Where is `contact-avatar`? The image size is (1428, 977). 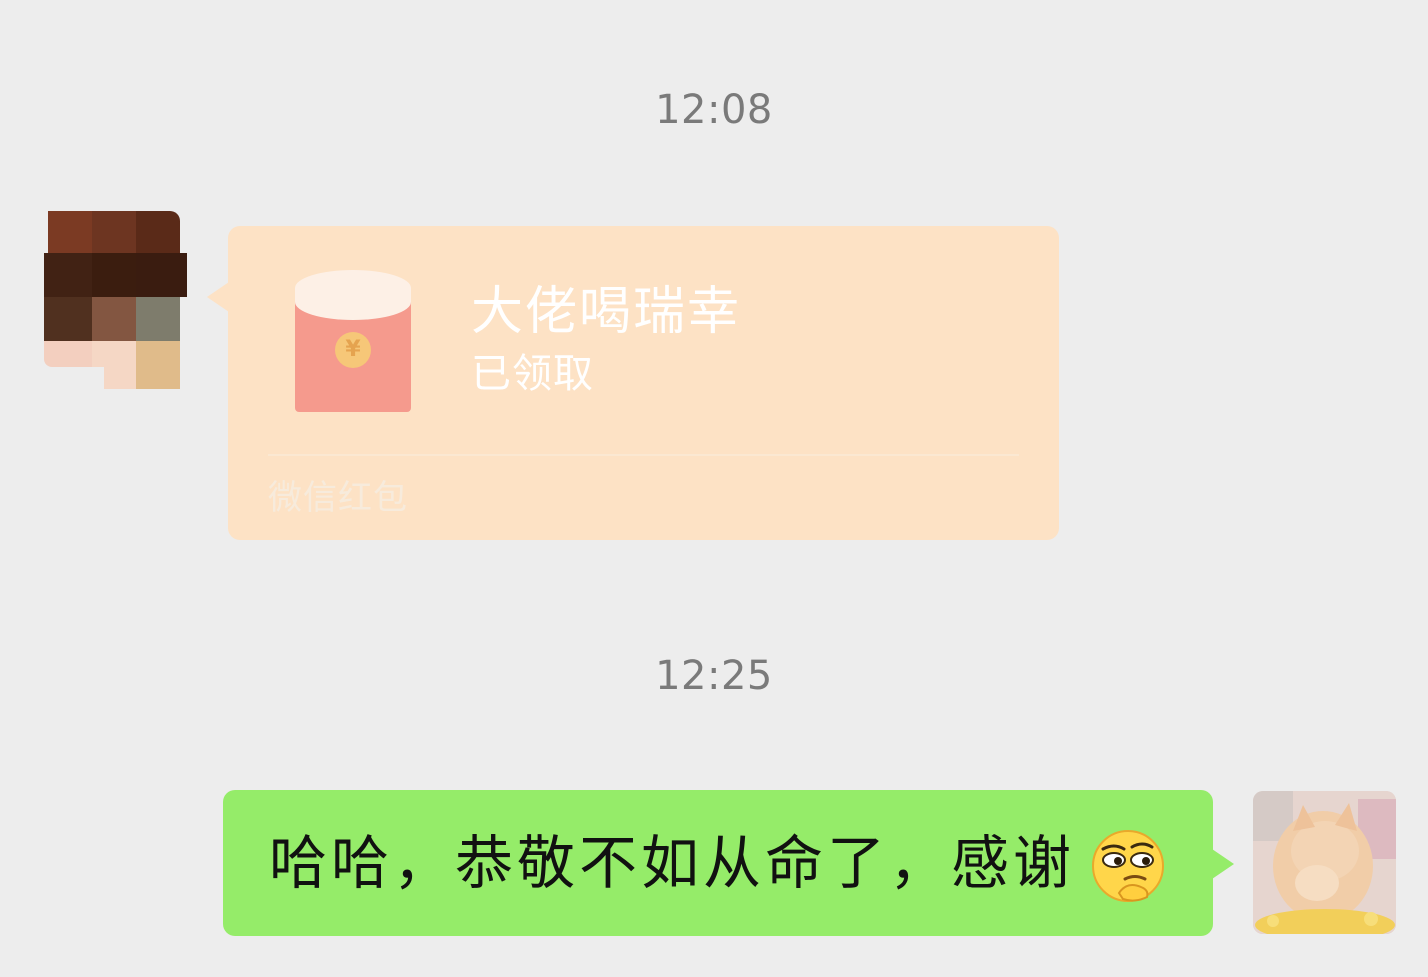
contact-avatar is located at coordinates (115, 300).